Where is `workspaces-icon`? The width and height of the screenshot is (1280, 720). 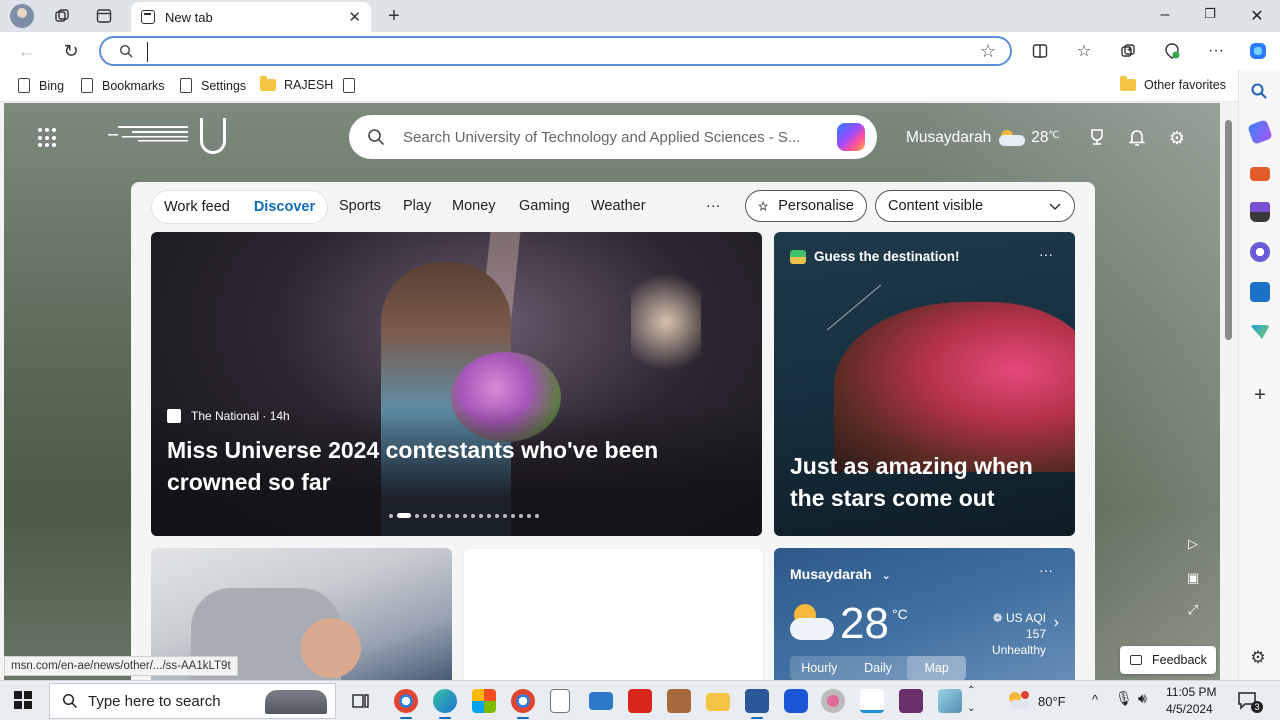
workspaces-icon is located at coordinates (62, 16).